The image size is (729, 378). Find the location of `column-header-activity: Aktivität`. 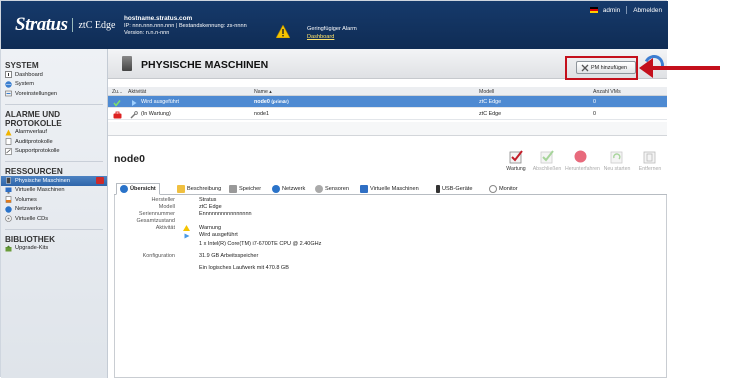

column-header-activity: Aktivität is located at coordinates (137, 92).